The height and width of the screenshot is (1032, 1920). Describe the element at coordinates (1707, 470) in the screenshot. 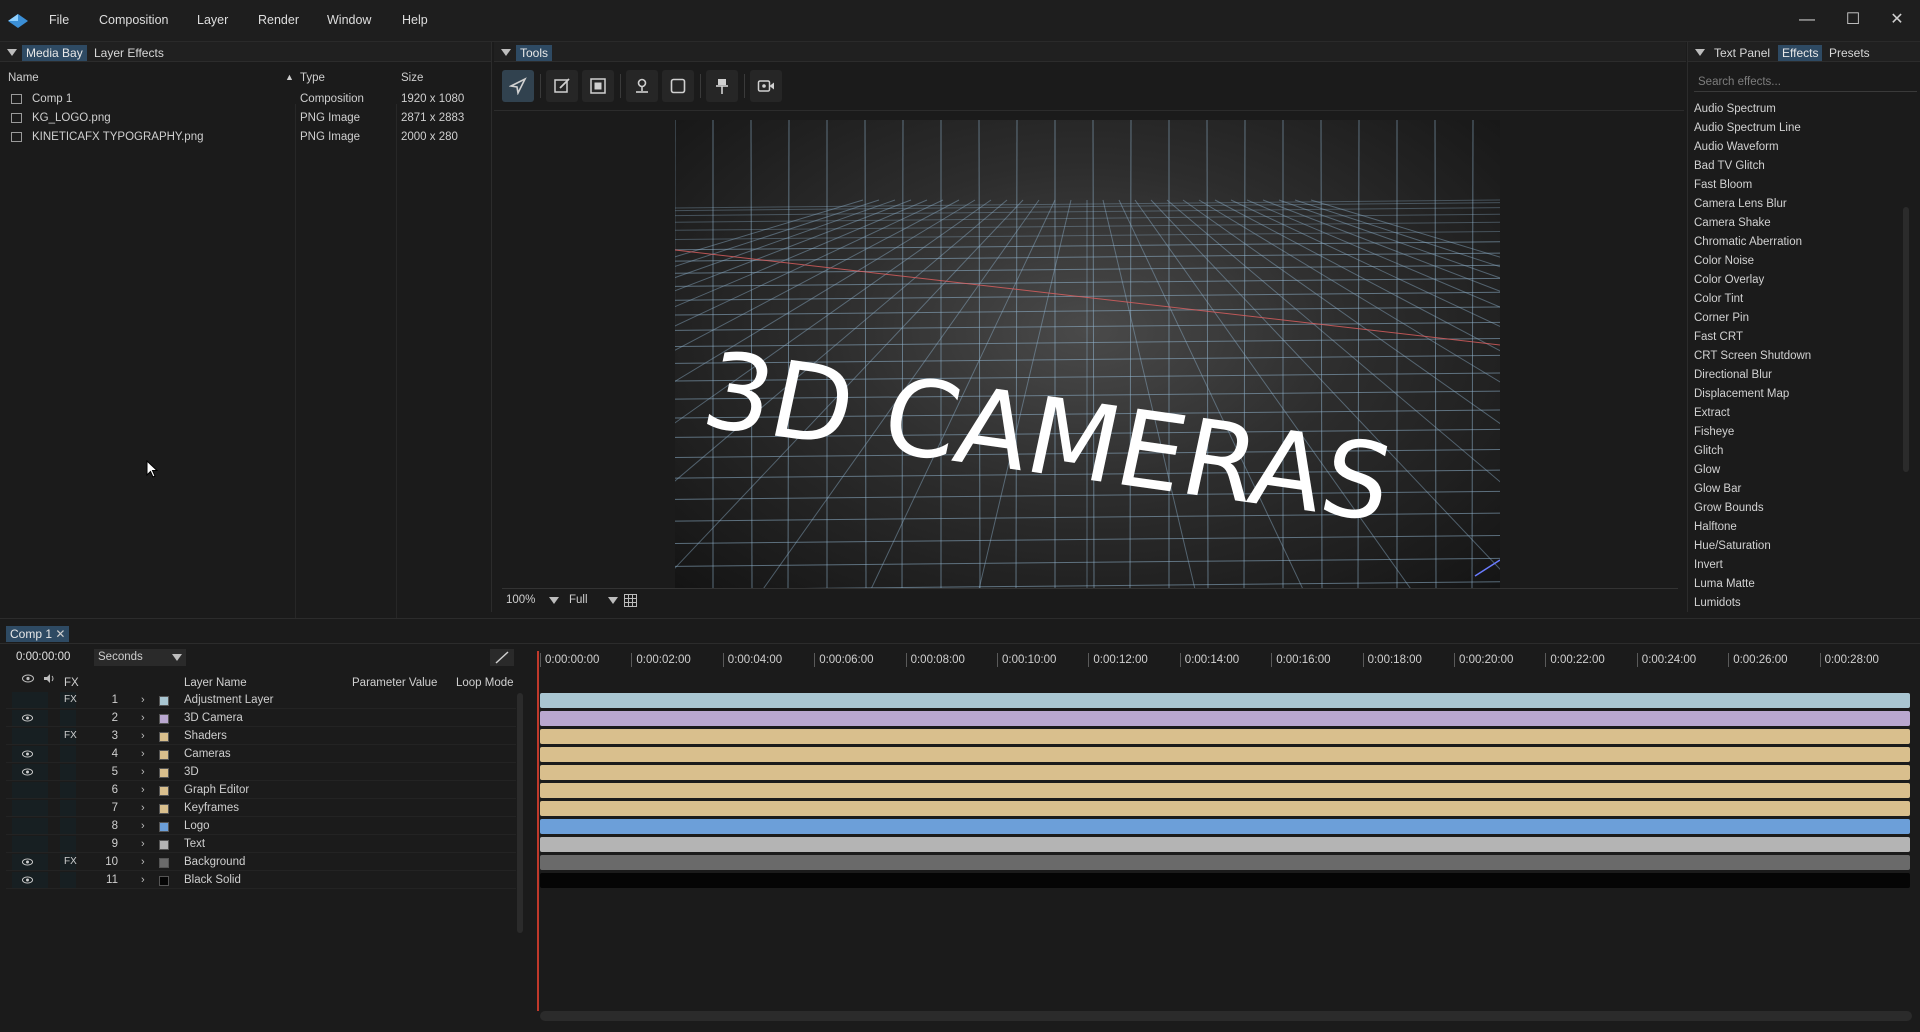

I see `effect-item: Glow` at that location.